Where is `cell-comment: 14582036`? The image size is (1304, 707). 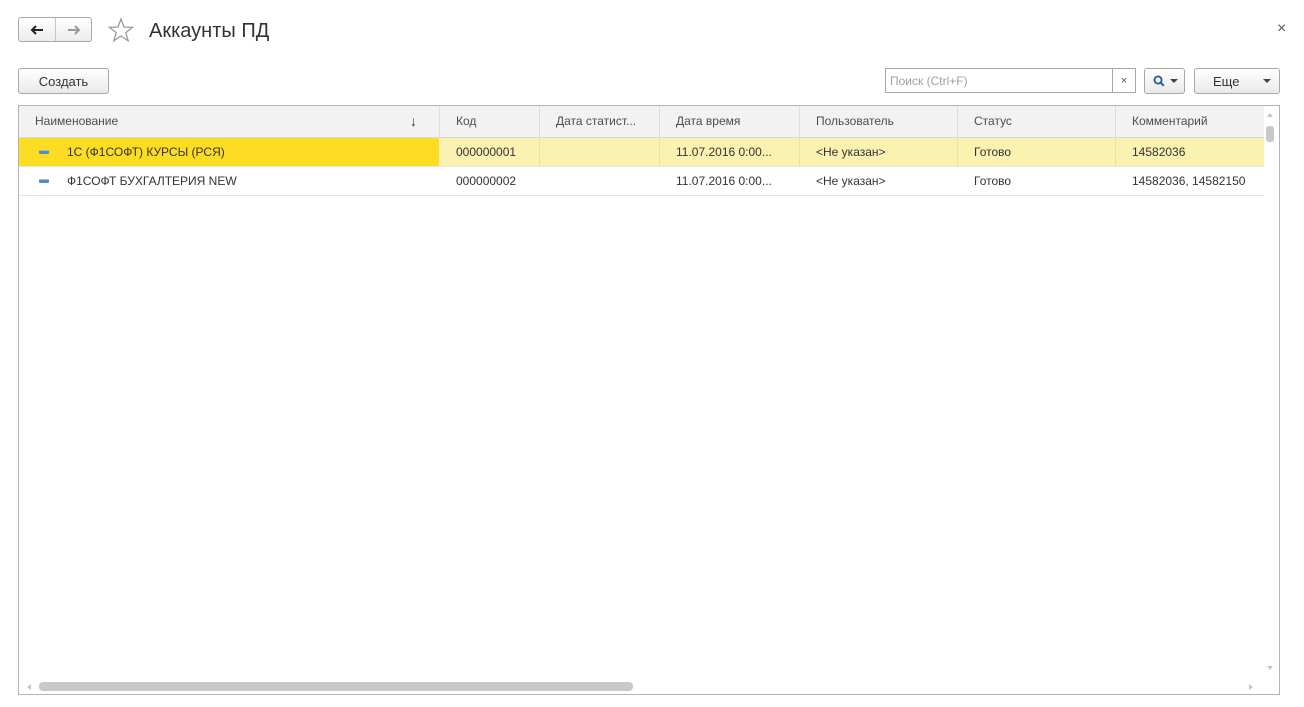 cell-comment: 14582036 is located at coordinates (1159, 152).